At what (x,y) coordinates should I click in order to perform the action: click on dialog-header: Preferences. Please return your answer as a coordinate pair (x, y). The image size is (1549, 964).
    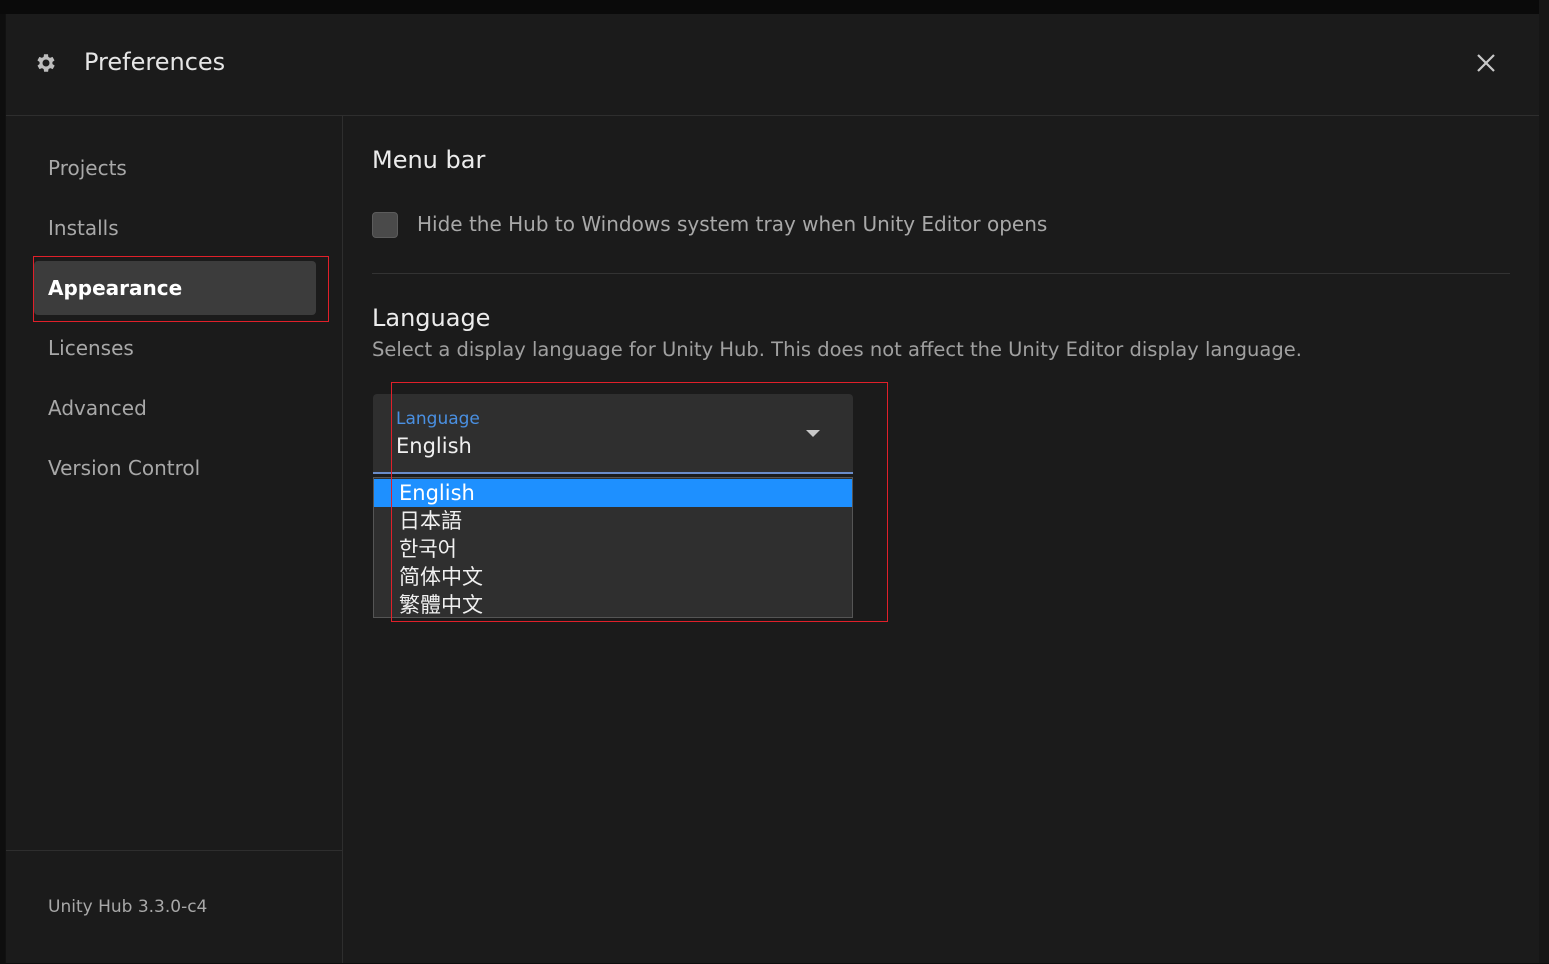
    Looking at the image, I should click on (772, 65).